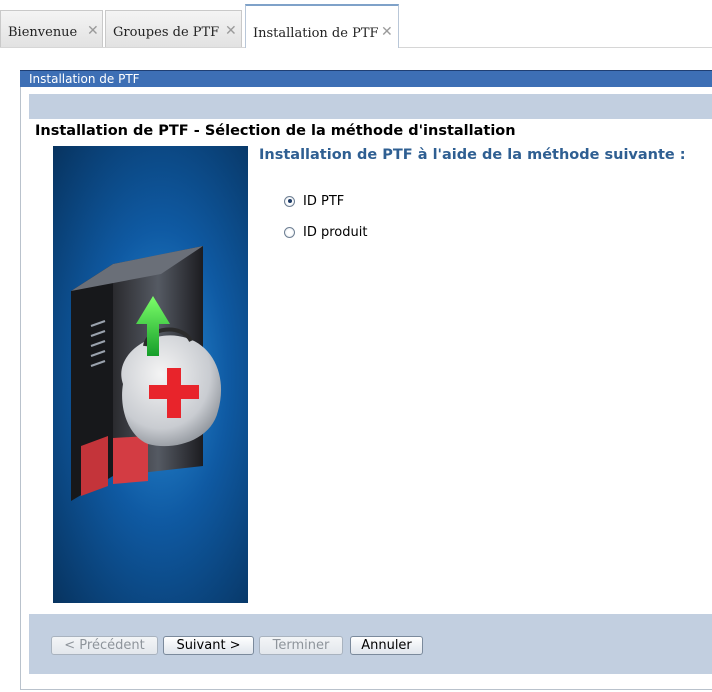 Image resolution: width=712 pixels, height=692 pixels. I want to click on tab-label: Bienvenue, so click(43, 32).